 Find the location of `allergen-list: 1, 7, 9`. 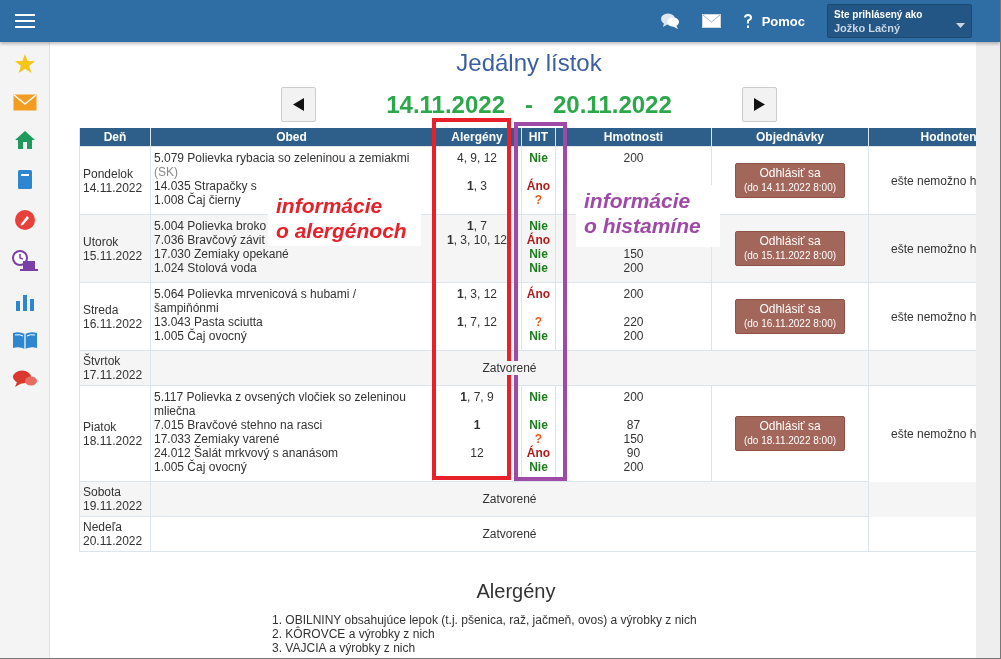

allergen-list: 1, 7, 9 is located at coordinates (477, 397).